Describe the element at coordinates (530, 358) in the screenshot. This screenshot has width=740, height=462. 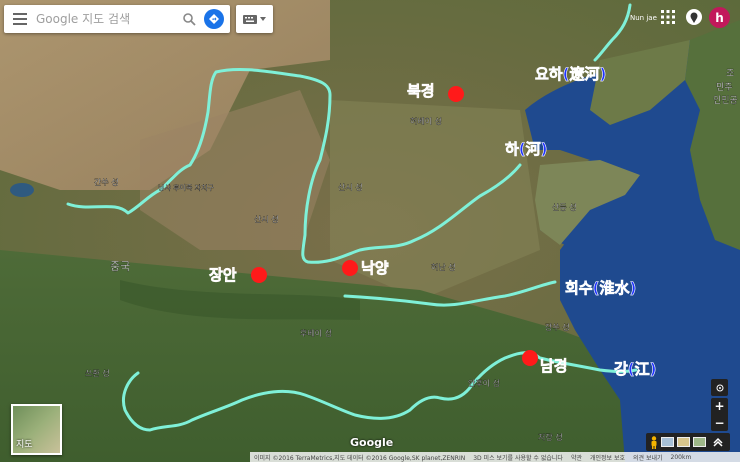
I see `city-dot-nanjing` at that location.